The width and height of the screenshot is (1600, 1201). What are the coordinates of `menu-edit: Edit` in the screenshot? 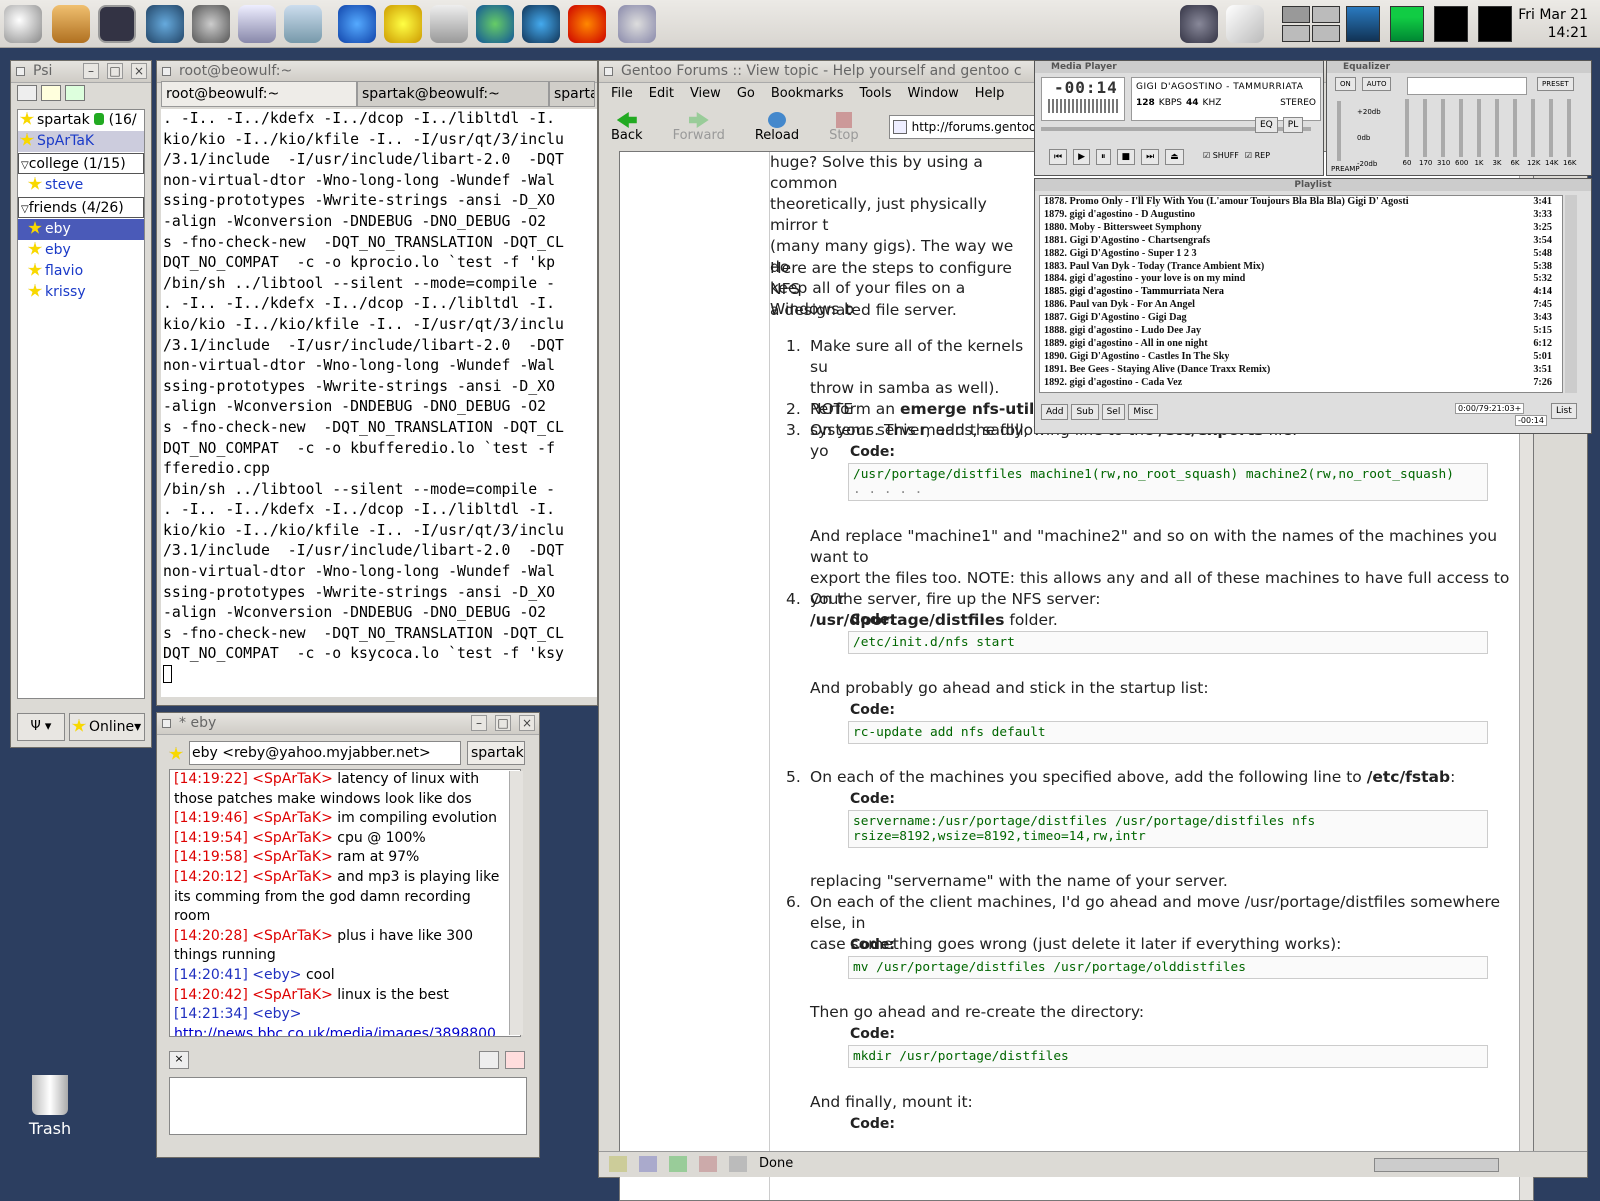 It's located at (661, 94).